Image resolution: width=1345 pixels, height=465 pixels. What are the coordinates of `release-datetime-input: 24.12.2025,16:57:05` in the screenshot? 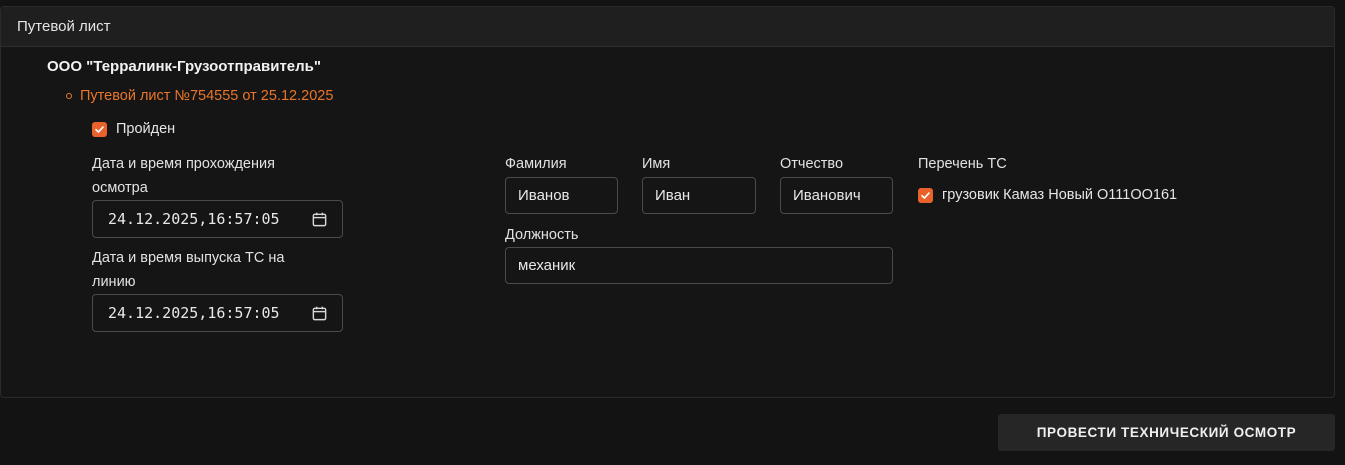 It's located at (217, 313).